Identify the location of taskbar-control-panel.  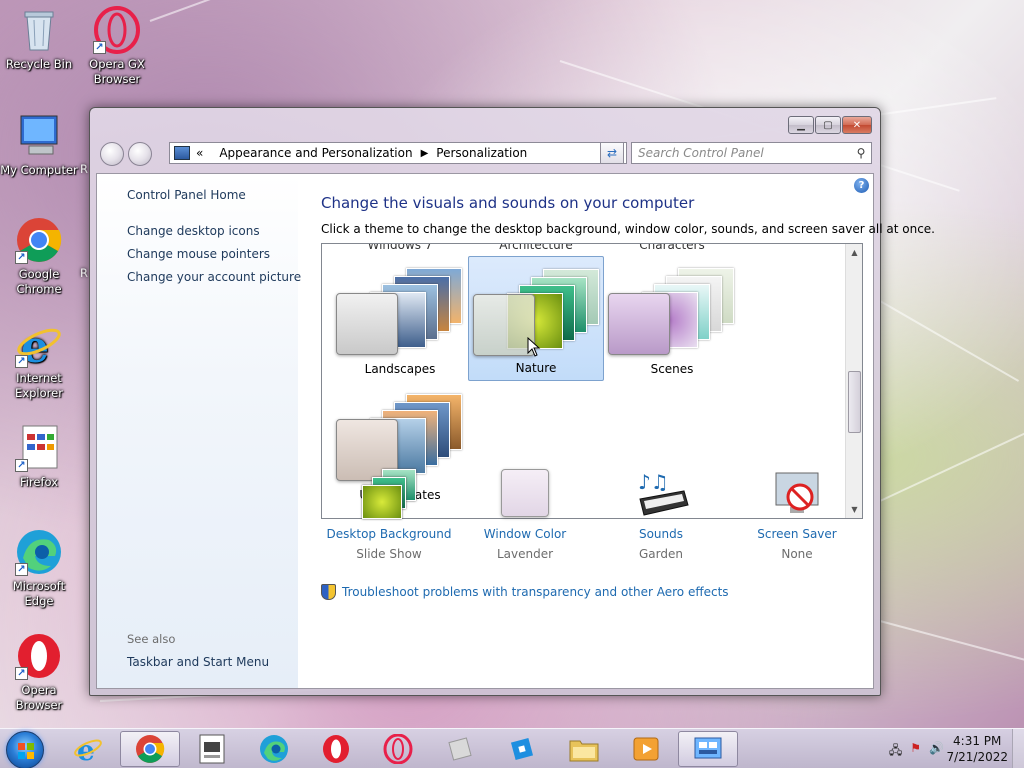
(708, 749).